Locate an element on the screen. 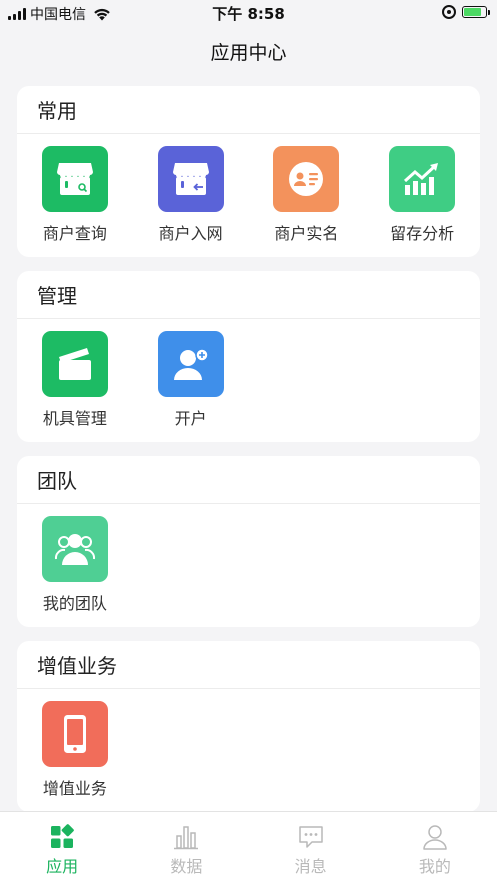  battery-charging-icon is located at coordinates (476, 12).